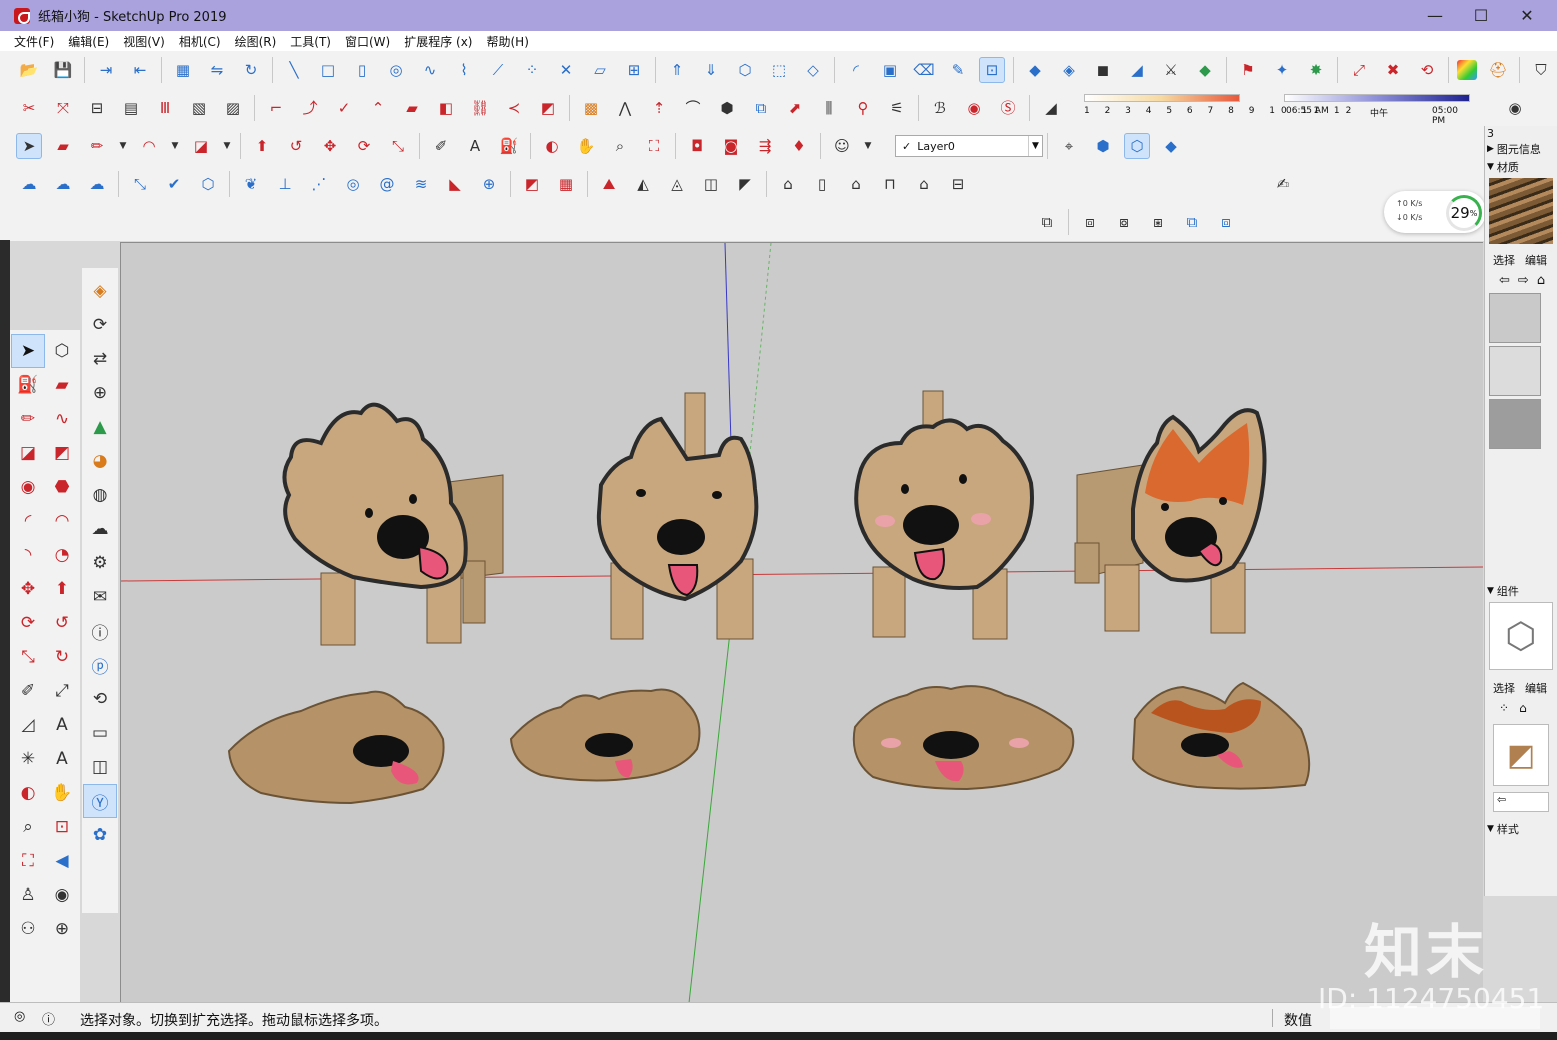 The width and height of the screenshot is (1557, 1040). Describe the element at coordinates (1521, 591) in the screenshot. I see `components-header: ▼ 组件` at that location.